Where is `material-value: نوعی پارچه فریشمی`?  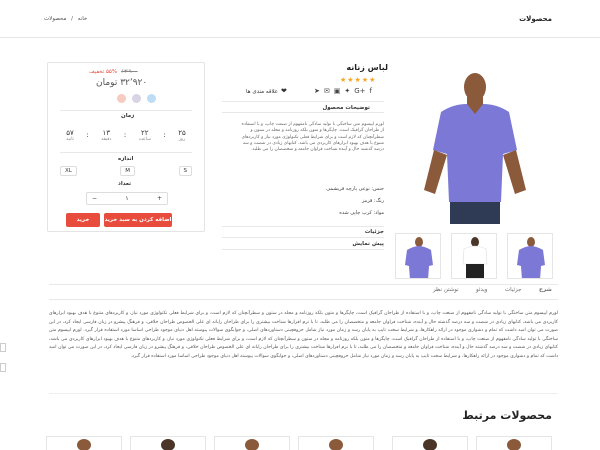
material-value: نوعی پارچه فریشمی is located at coordinates (348, 189).